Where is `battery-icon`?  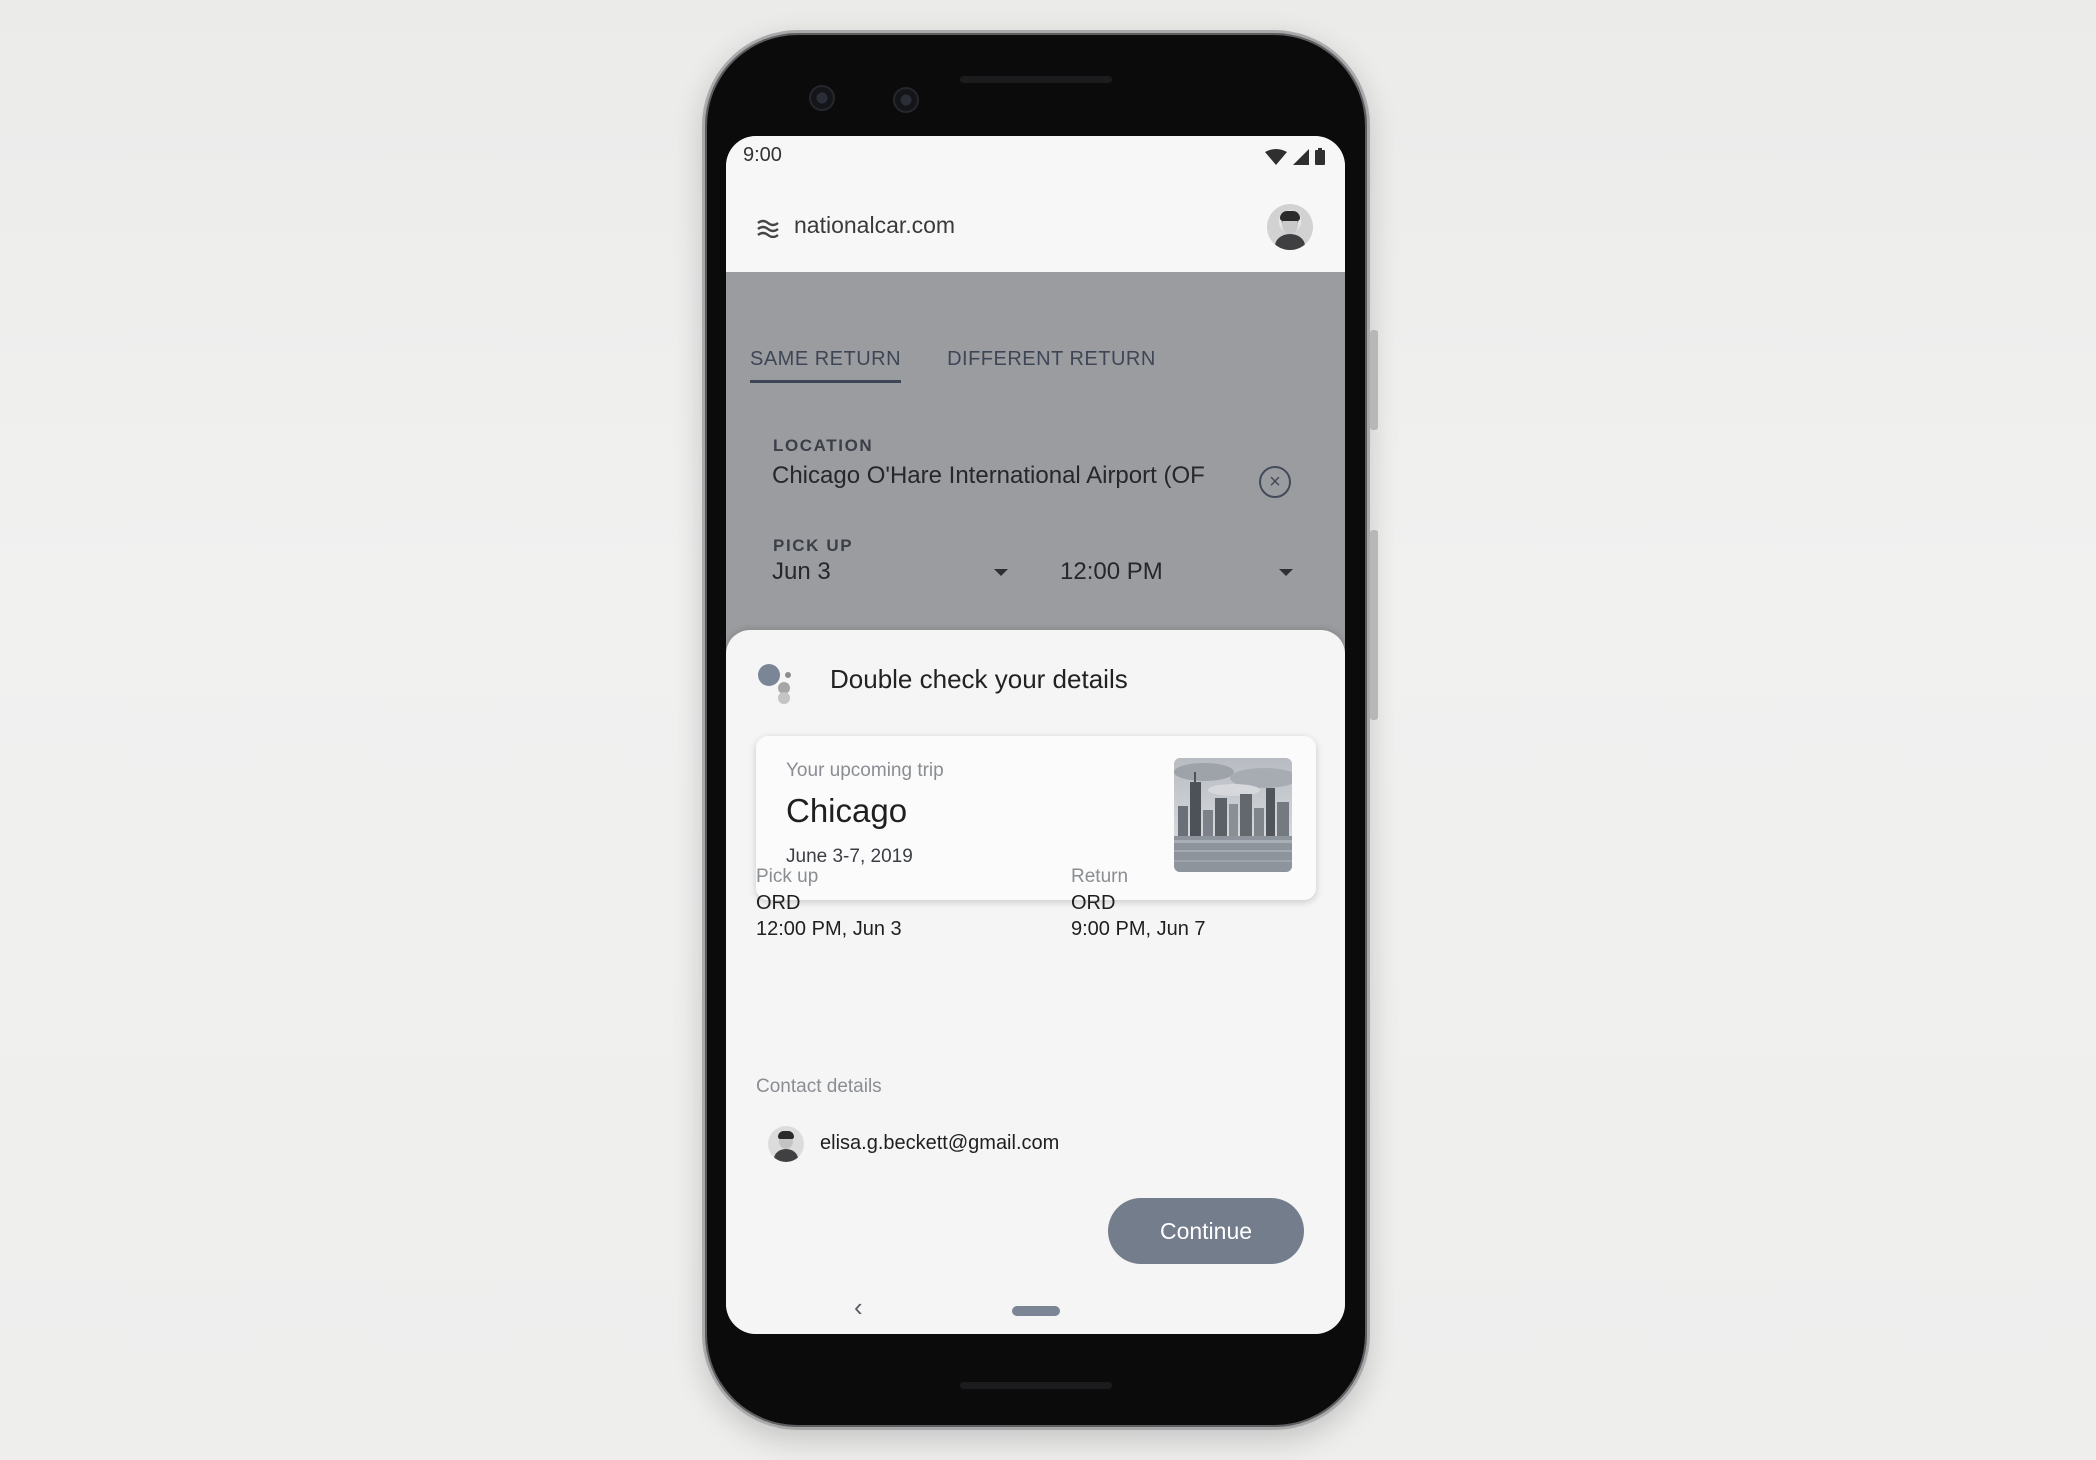
battery-icon is located at coordinates (1320, 156).